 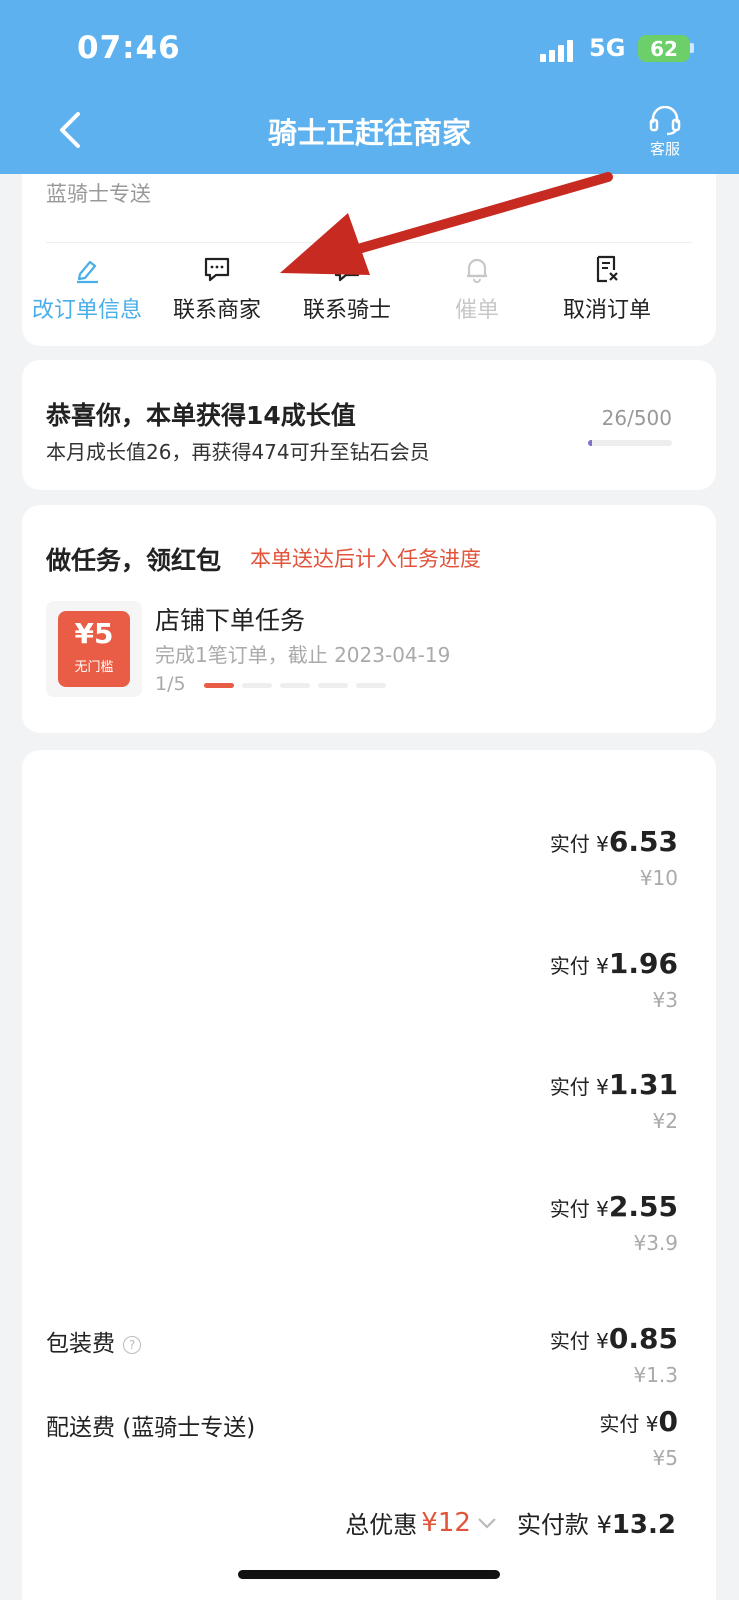 I want to click on pay-amount: 0.85, so click(x=643, y=1338).